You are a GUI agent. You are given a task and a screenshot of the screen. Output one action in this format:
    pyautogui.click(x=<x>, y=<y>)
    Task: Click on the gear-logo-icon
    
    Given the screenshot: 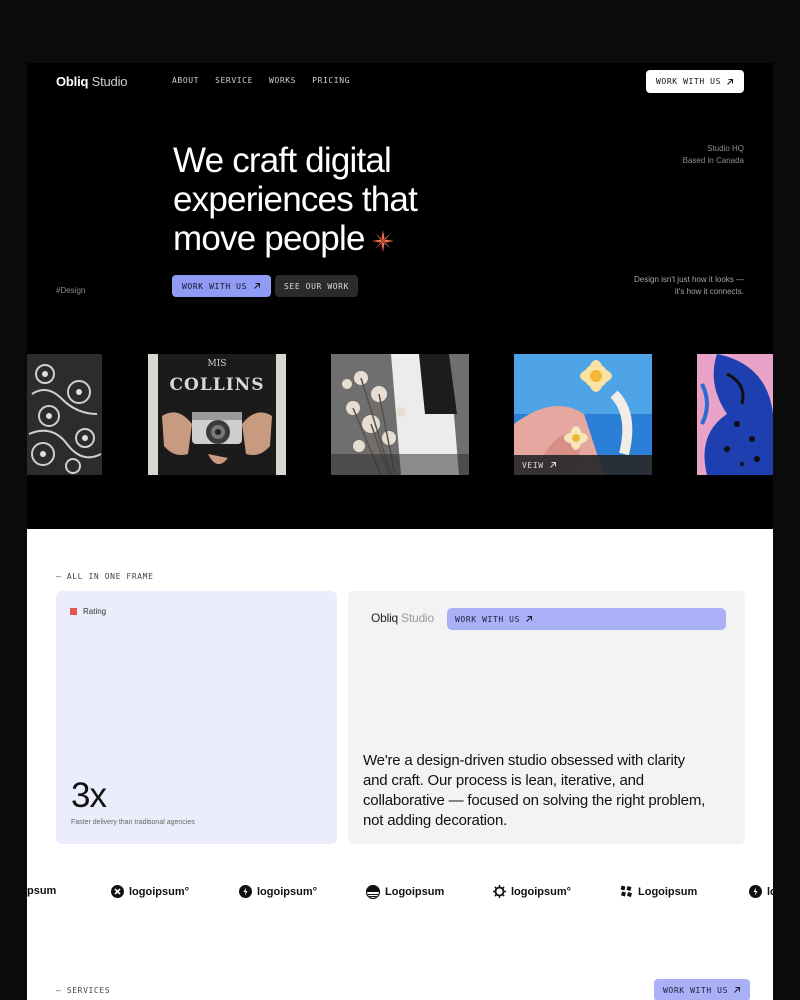 What is the action you would take?
    pyautogui.click(x=499, y=891)
    